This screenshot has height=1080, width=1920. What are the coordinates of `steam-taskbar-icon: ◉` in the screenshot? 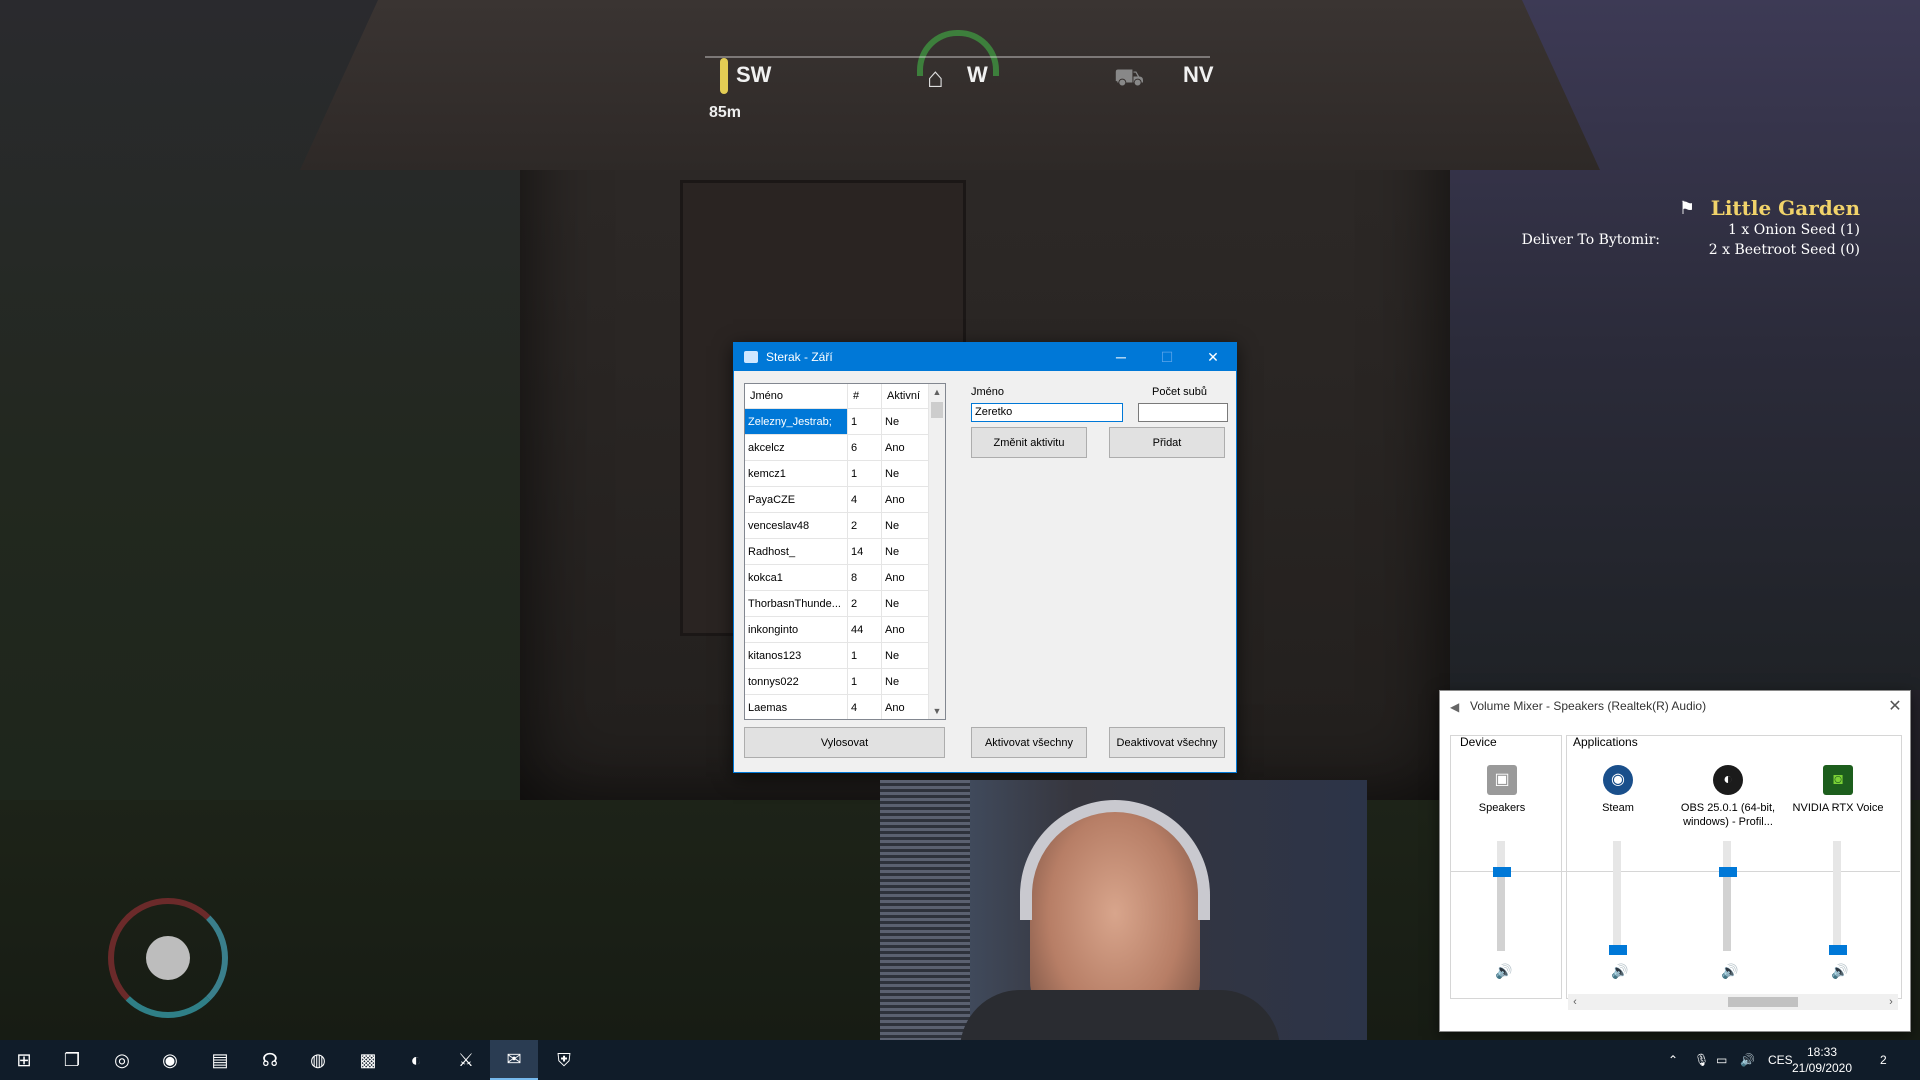 It's located at (170, 1060).